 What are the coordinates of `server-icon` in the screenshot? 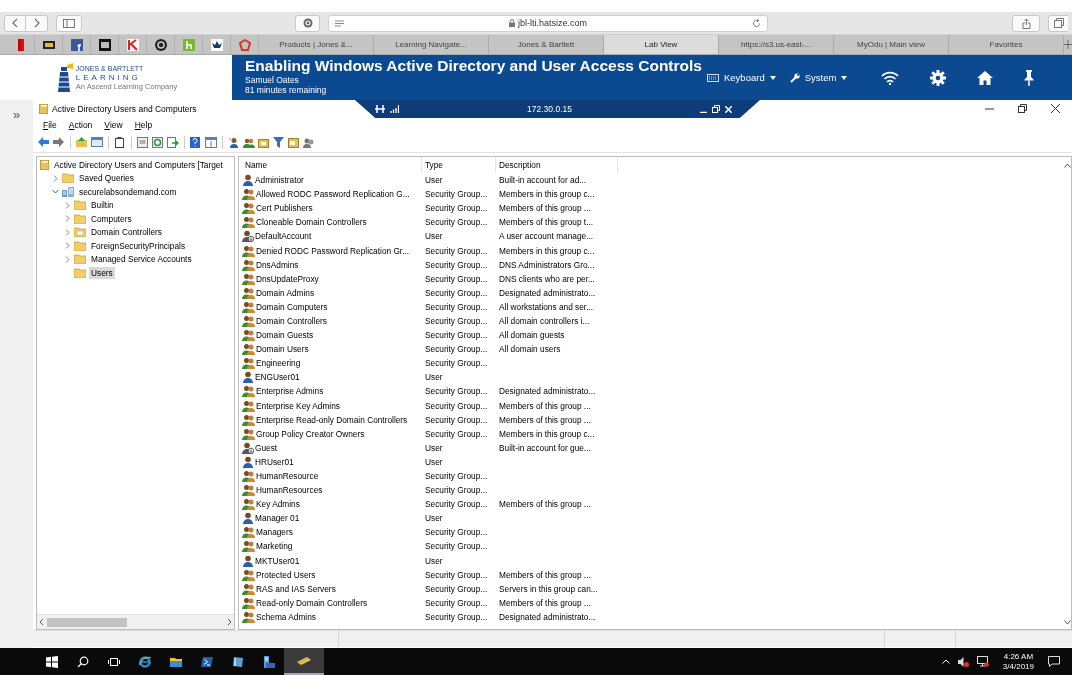 It's located at (268, 661).